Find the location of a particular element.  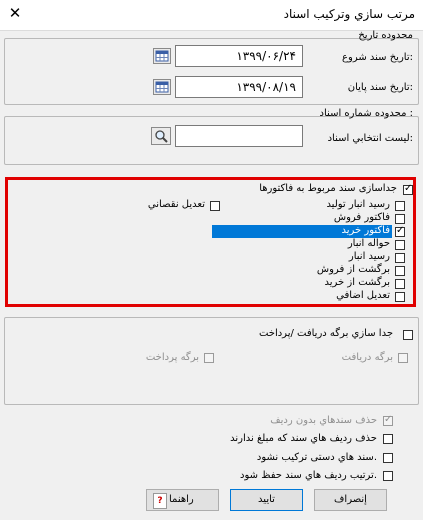

doc-list-search-button is located at coordinates (161, 136).